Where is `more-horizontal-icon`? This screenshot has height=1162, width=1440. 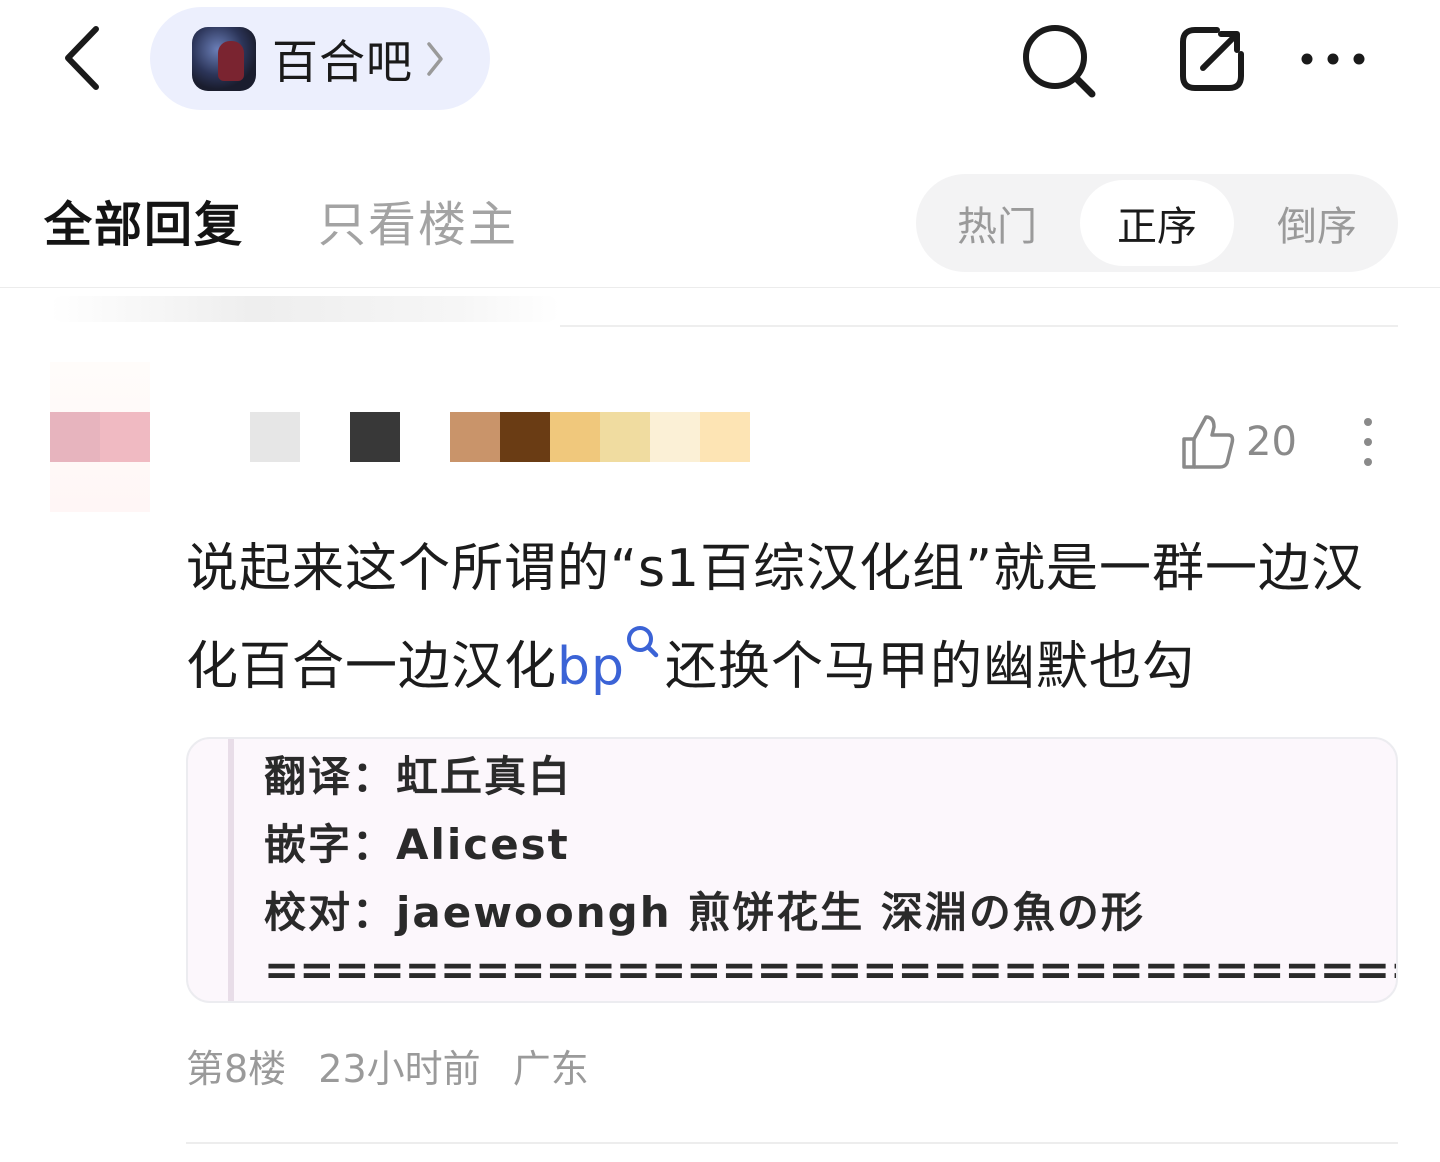
more-horizontal-icon is located at coordinates (1333, 59).